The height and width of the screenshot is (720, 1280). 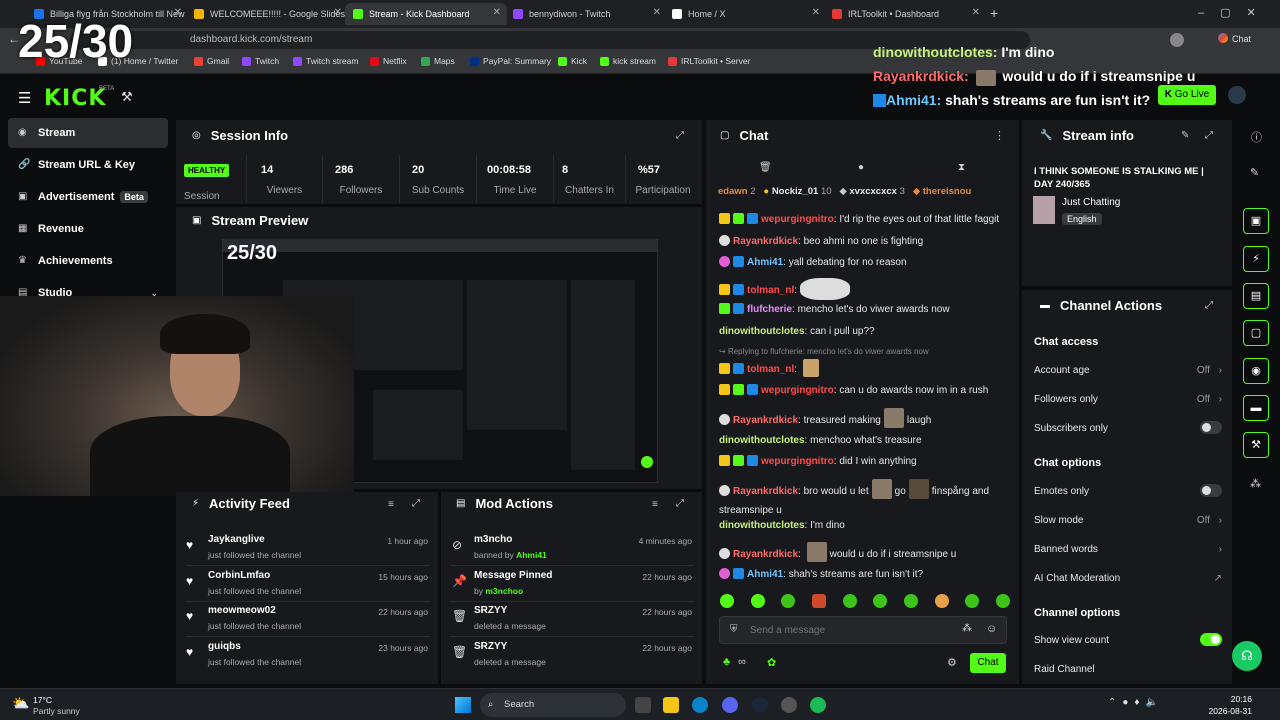 I want to click on task-view-icon, so click(x=643, y=705).